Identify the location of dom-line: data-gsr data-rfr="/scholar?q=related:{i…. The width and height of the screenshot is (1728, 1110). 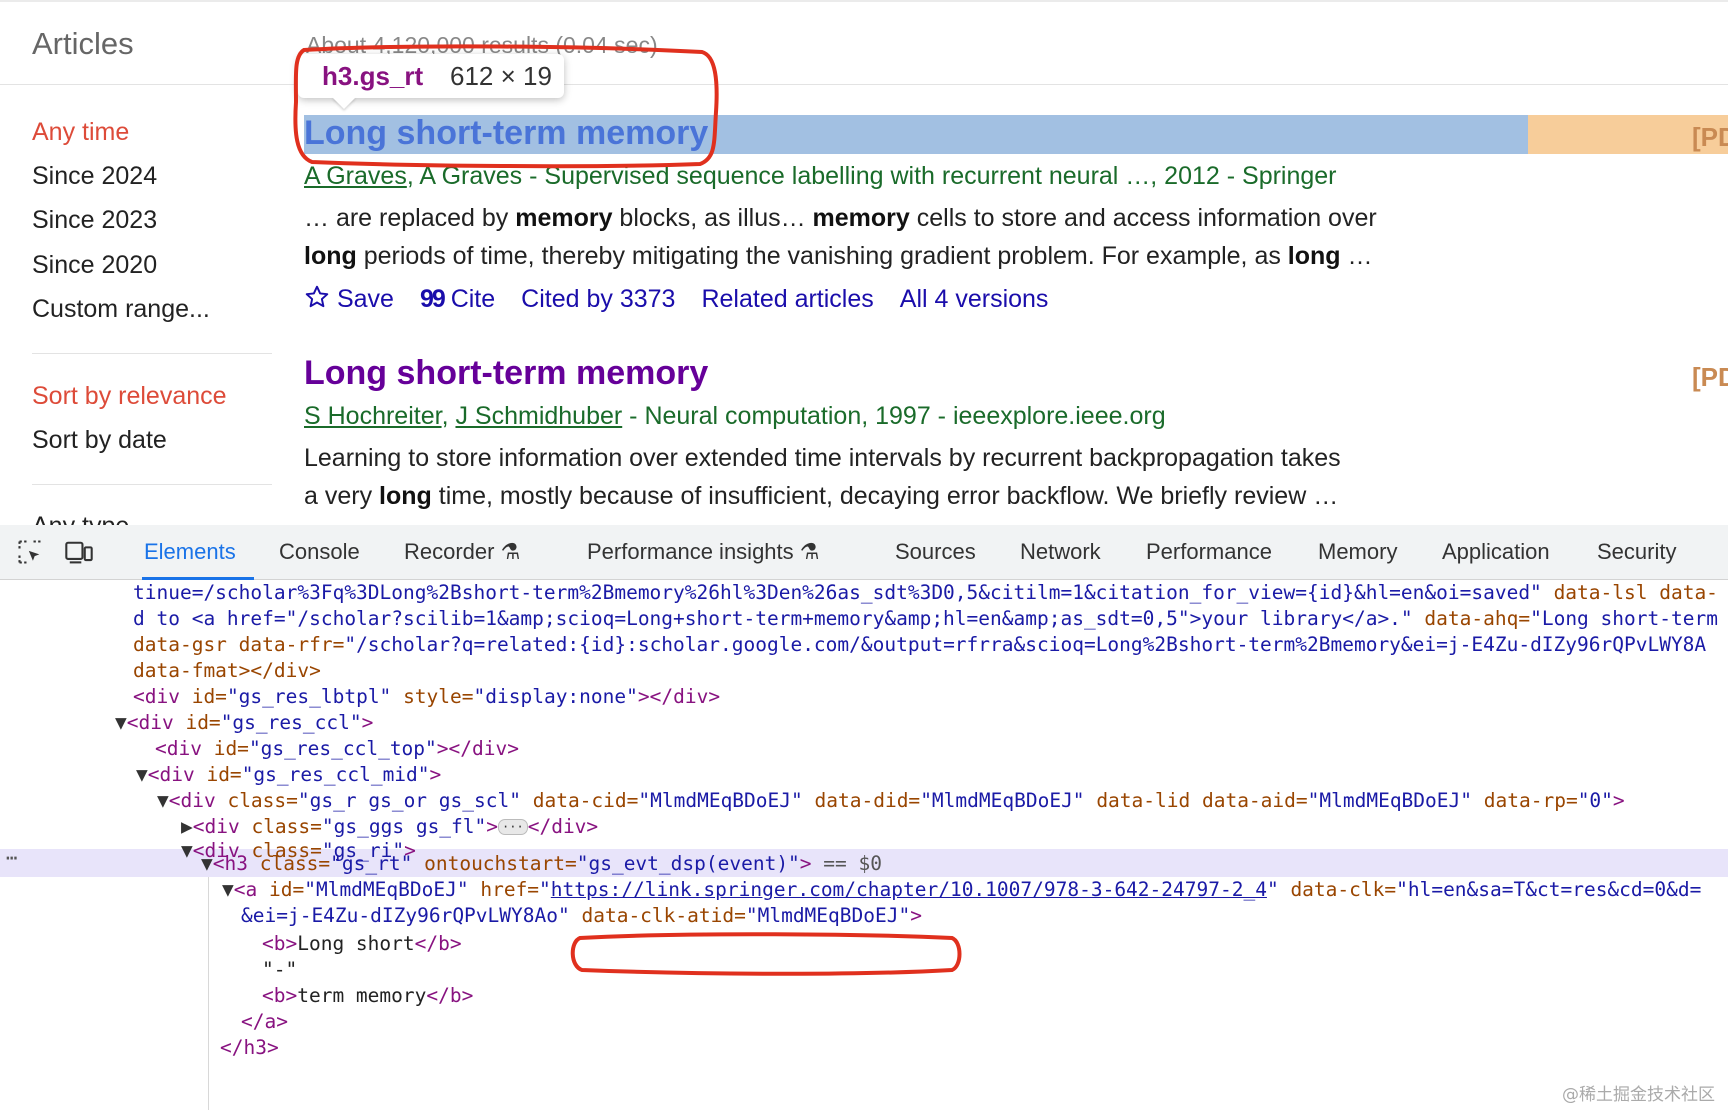
(919, 644).